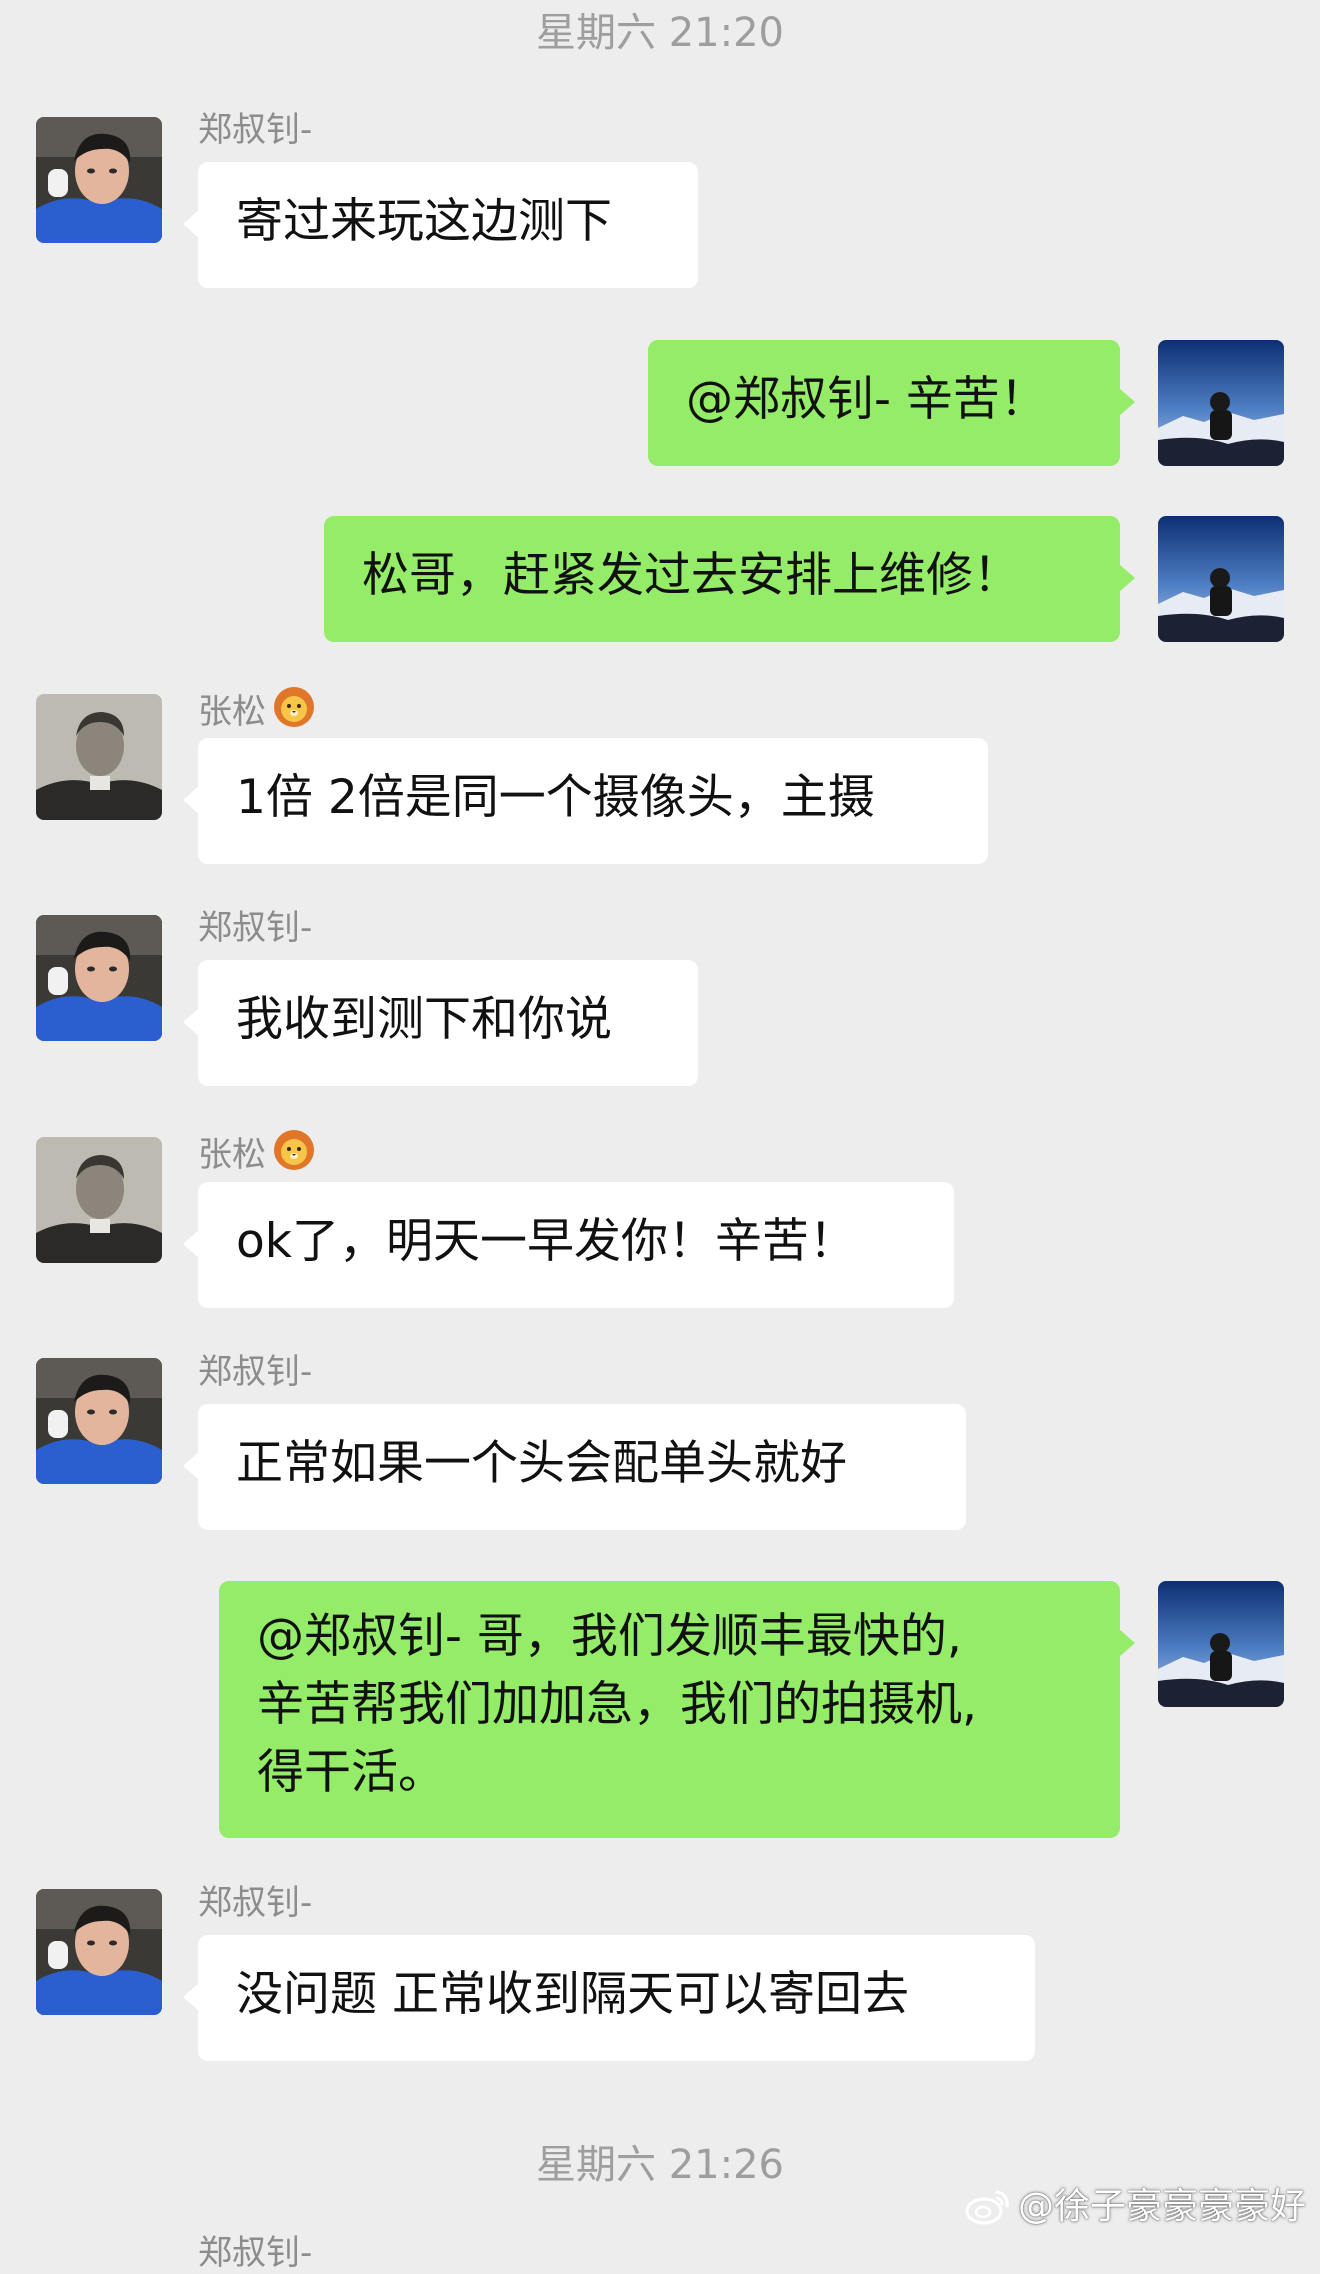 The width and height of the screenshot is (1320, 2274). I want to click on message-bubble-incoming: 我收到测下和你说, so click(440, 1023).